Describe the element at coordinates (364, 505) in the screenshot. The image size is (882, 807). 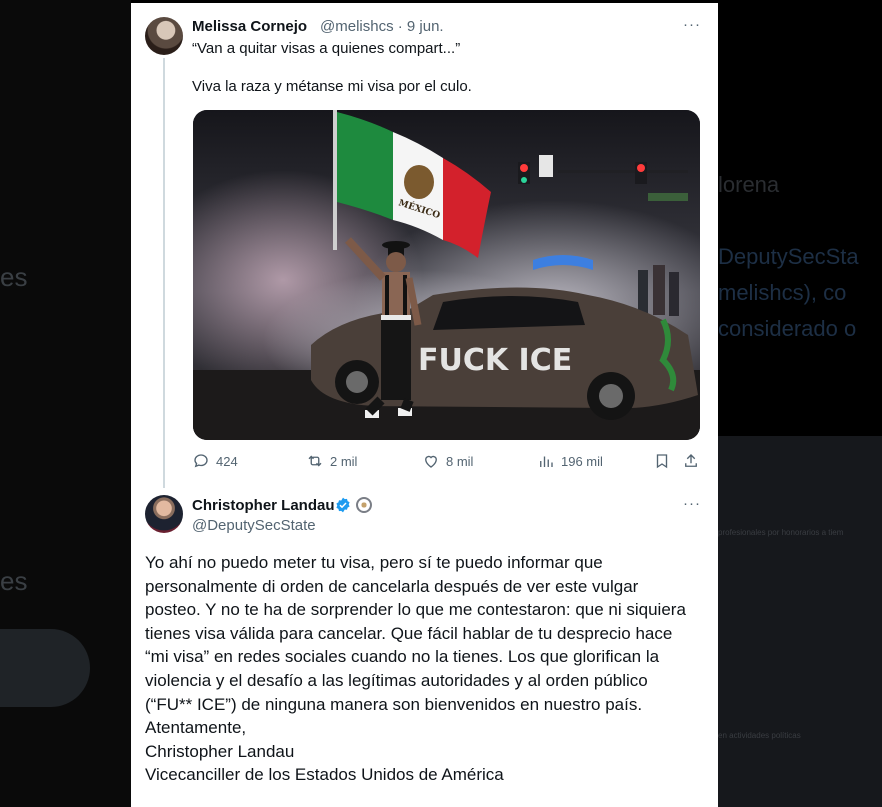
I see `government-seal-icon` at that location.